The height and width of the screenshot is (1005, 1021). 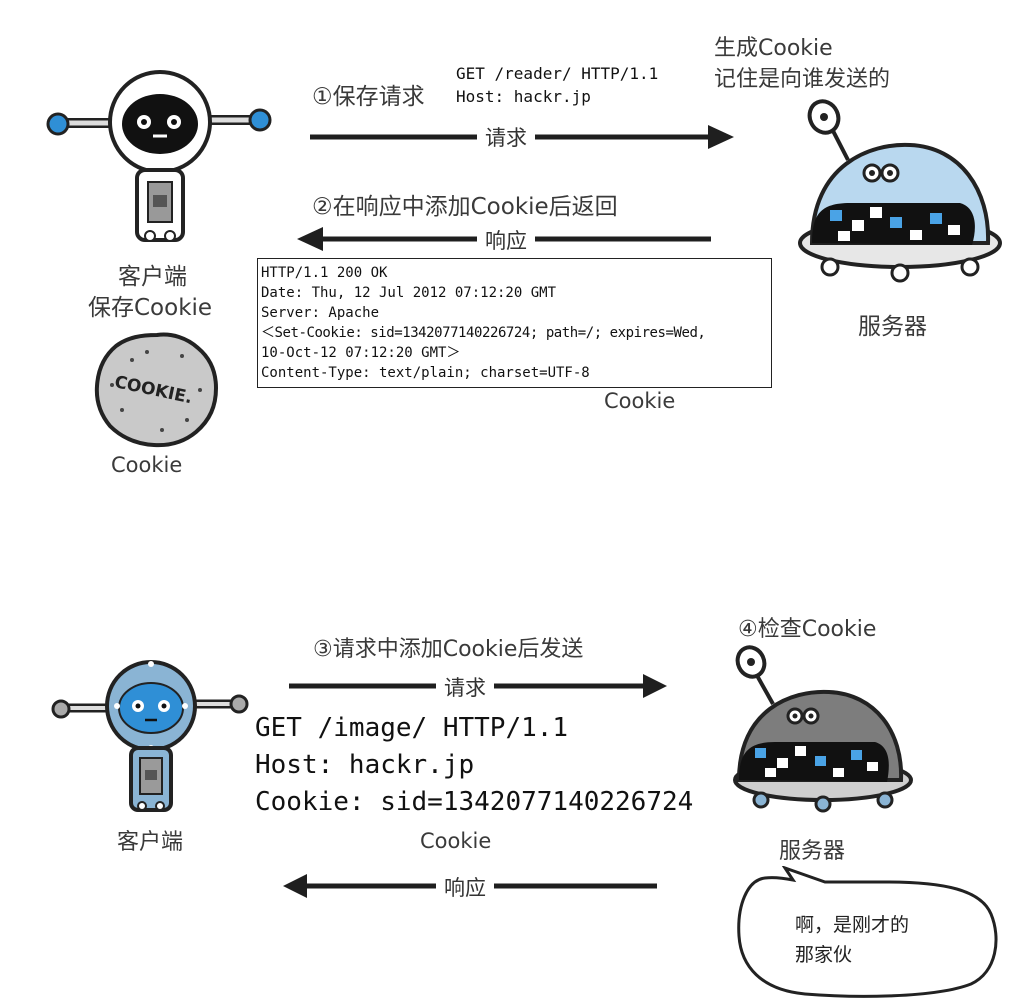 What do you see at coordinates (365, 765) in the screenshot?
I see `request-line-2-bottom: Host: hackr.jp` at bounding box center [365, 765].